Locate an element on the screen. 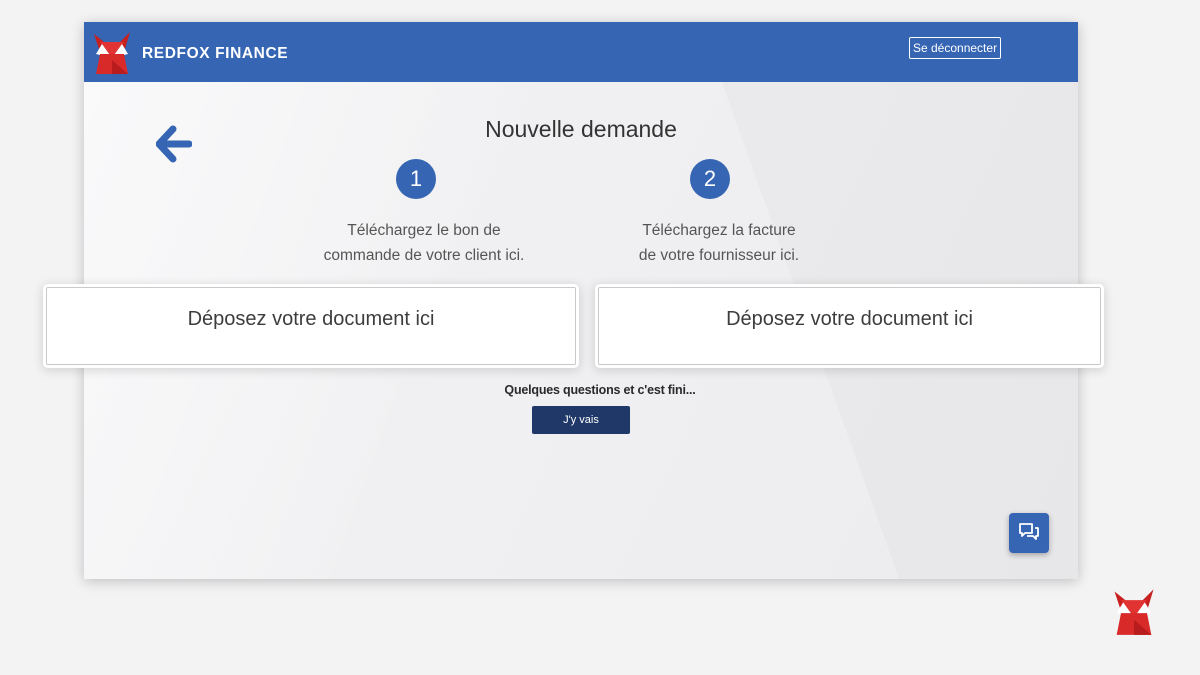 The width and height of the screenshot is (1200, 675). step-number-1: 1 is located at coordinates (416, 179).